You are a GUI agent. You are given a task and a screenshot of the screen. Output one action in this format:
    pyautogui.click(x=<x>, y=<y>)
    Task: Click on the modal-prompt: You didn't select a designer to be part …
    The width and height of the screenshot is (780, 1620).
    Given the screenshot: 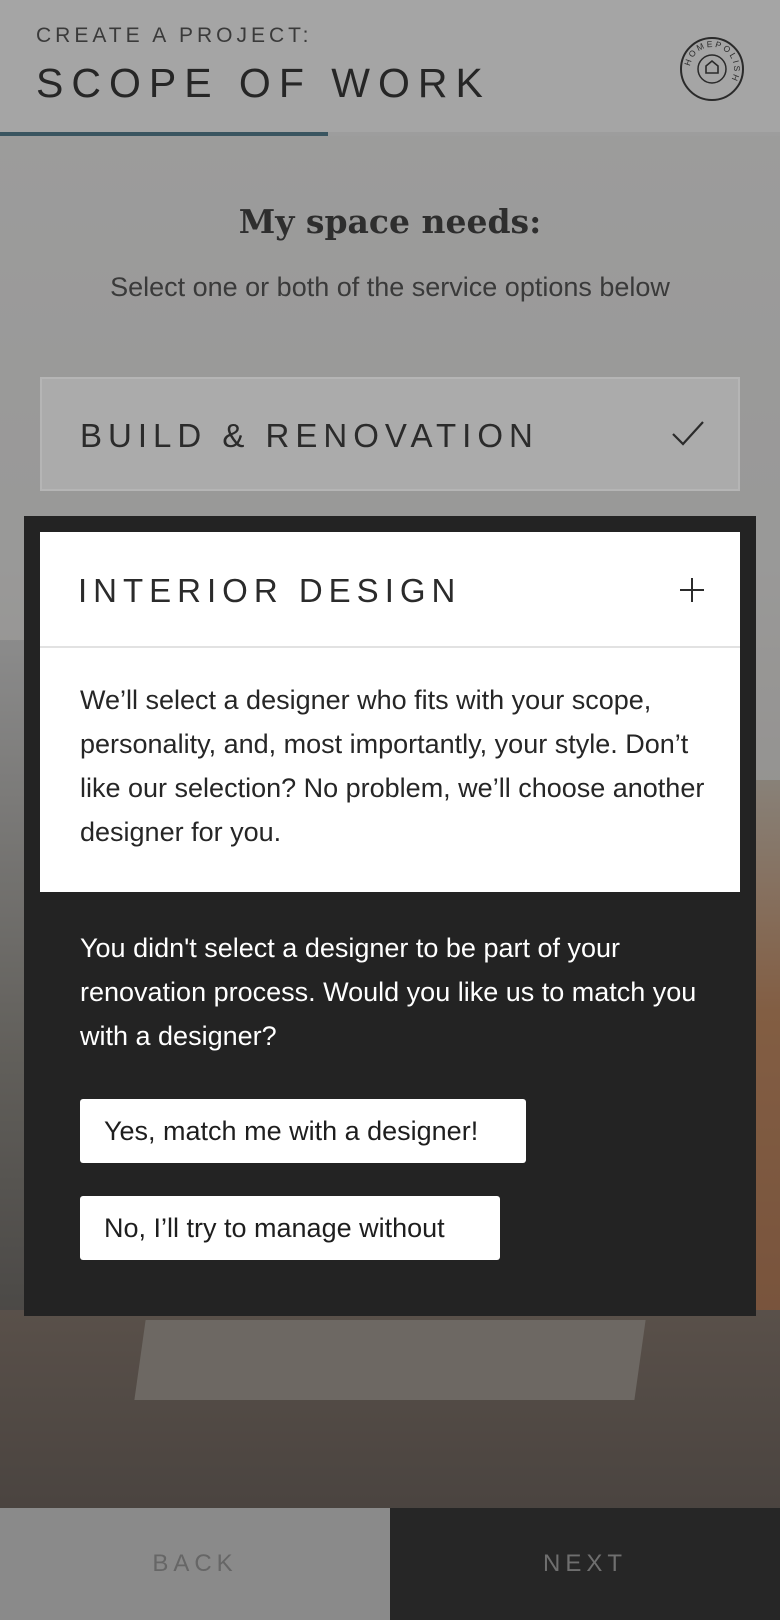 What is the action you would take?
    pyautogui.click(x=388, y=992)
    